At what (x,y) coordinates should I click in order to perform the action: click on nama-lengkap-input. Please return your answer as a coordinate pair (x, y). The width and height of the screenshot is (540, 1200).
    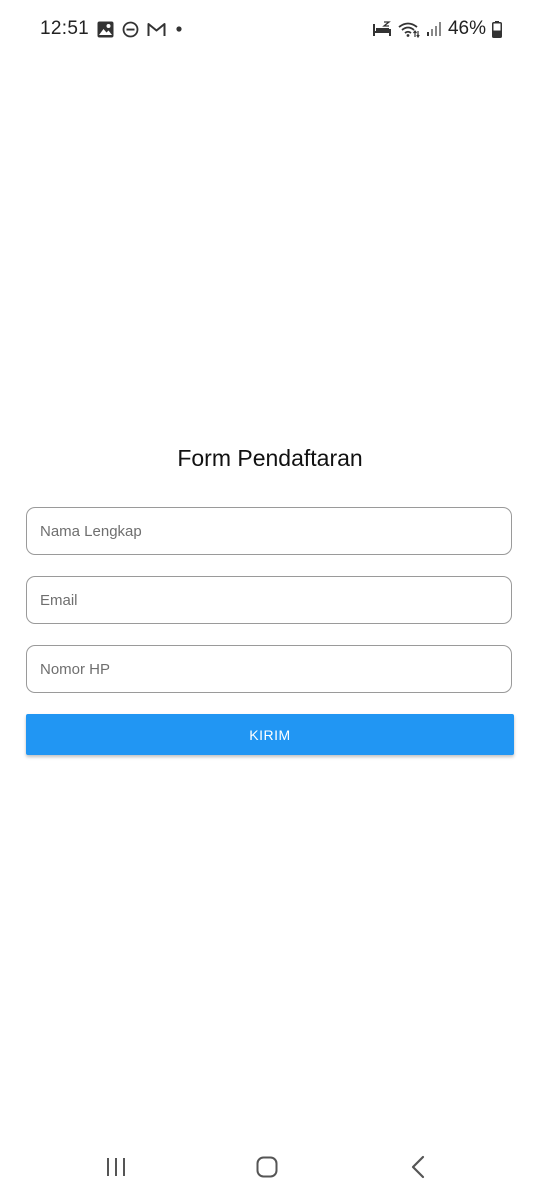
    Looking at the image, I should click on (269, 531).